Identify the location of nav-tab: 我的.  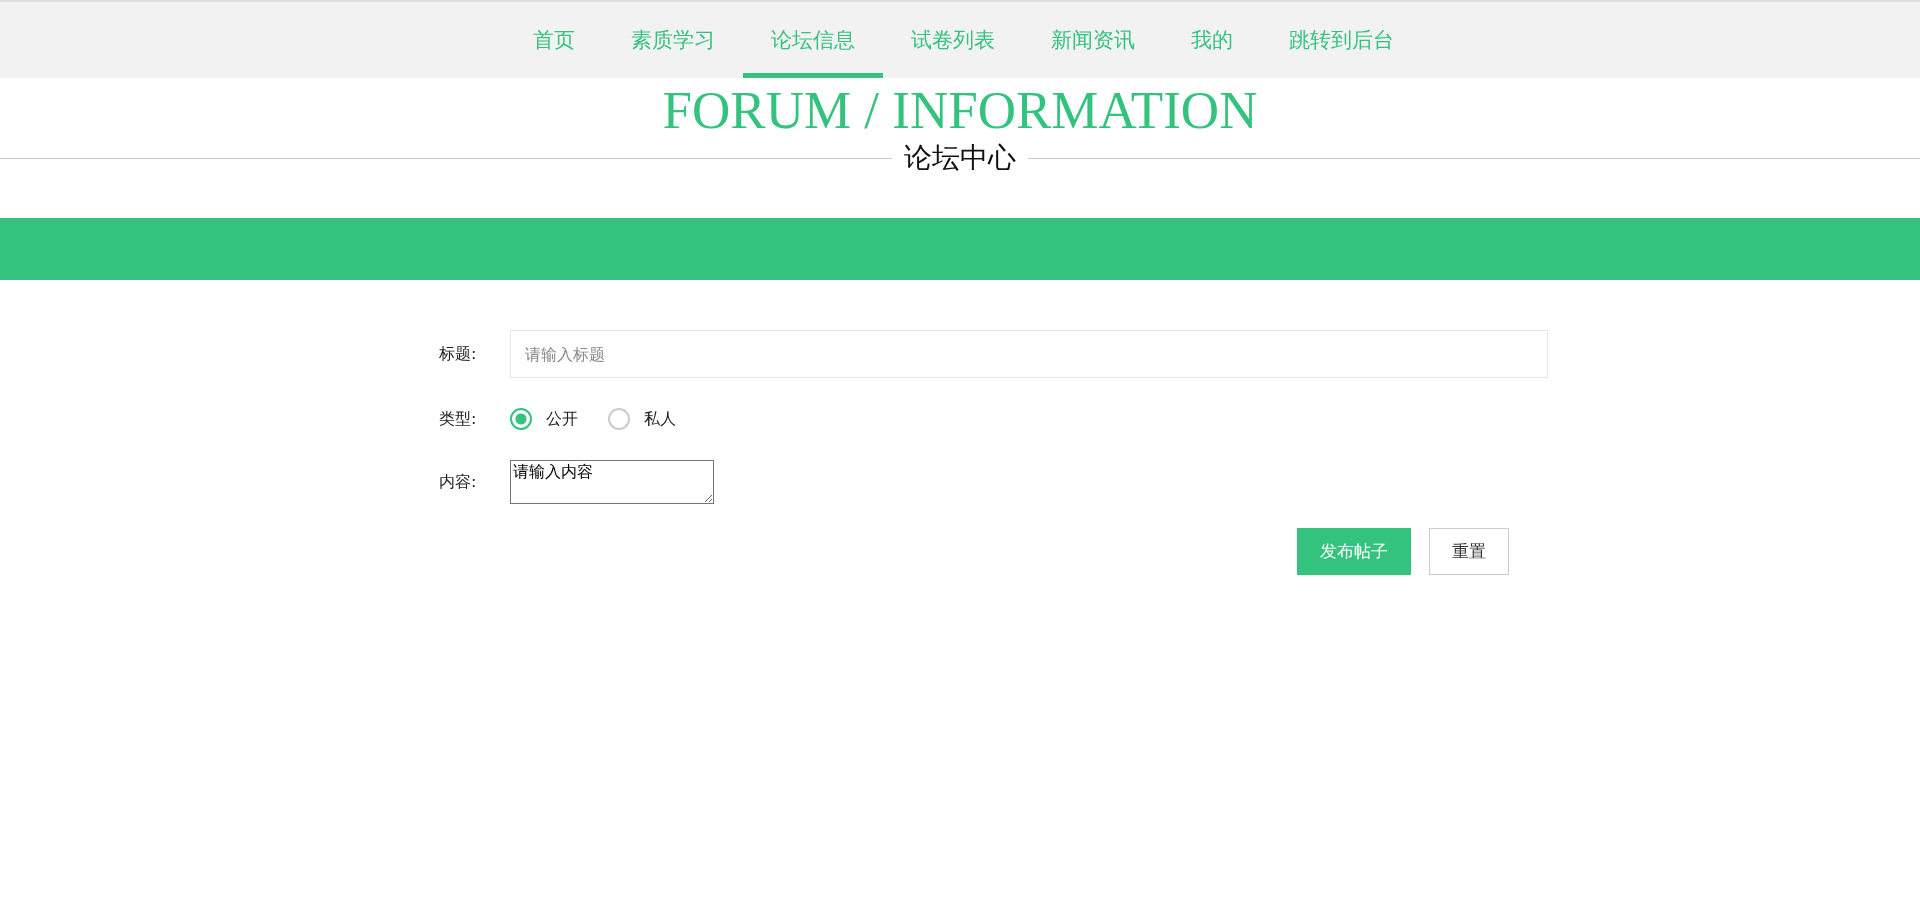
(1211, 40).